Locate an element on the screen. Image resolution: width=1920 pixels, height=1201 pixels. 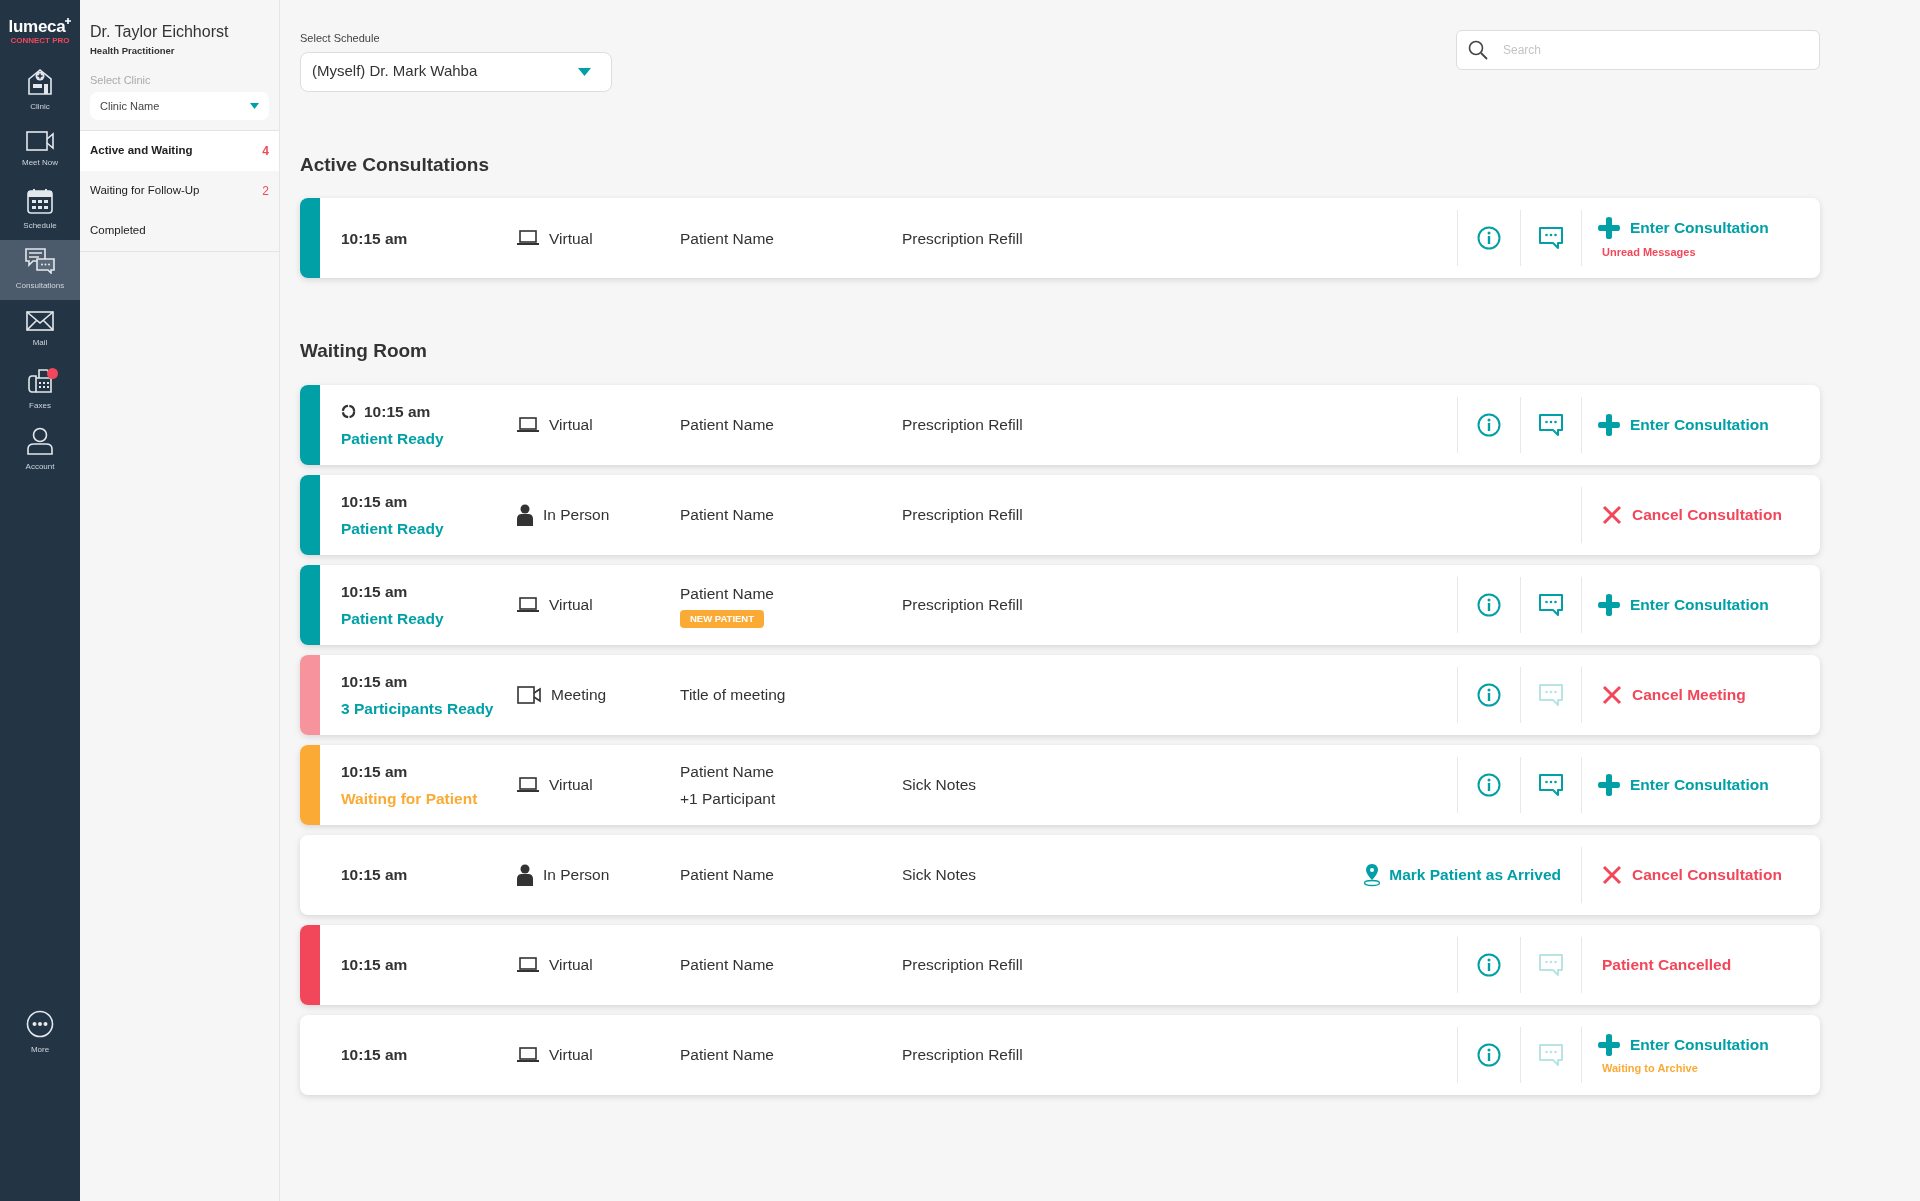
action-button: Cancel Meeting is located at coordinates (1674, 695).